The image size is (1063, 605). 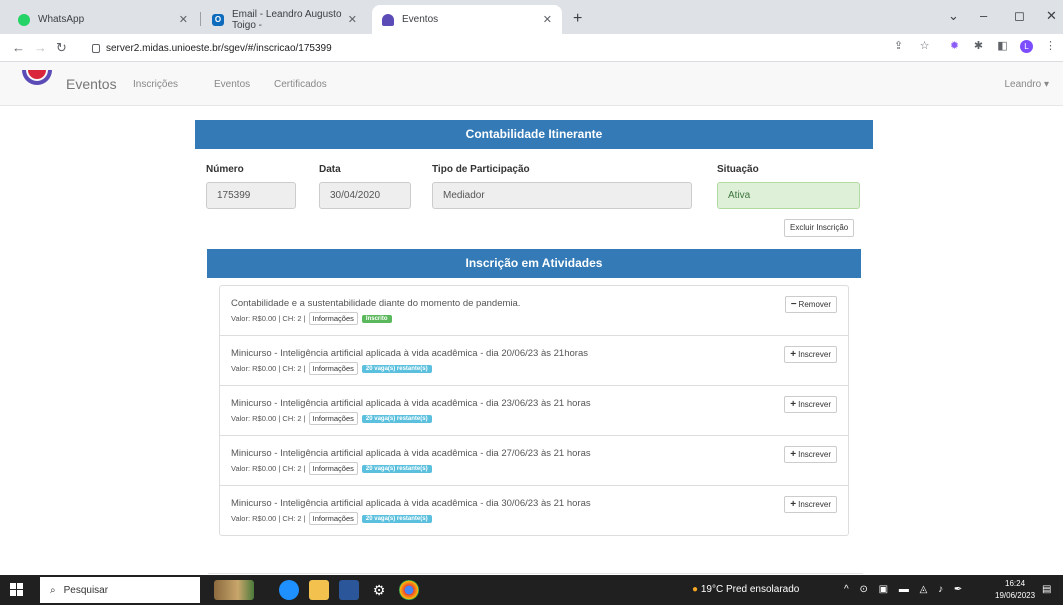 What do you see at coordinates (1002, 46) in the screenshot?
I see `sidepanel-icon: ◧` at bounding box center [1002, 46].